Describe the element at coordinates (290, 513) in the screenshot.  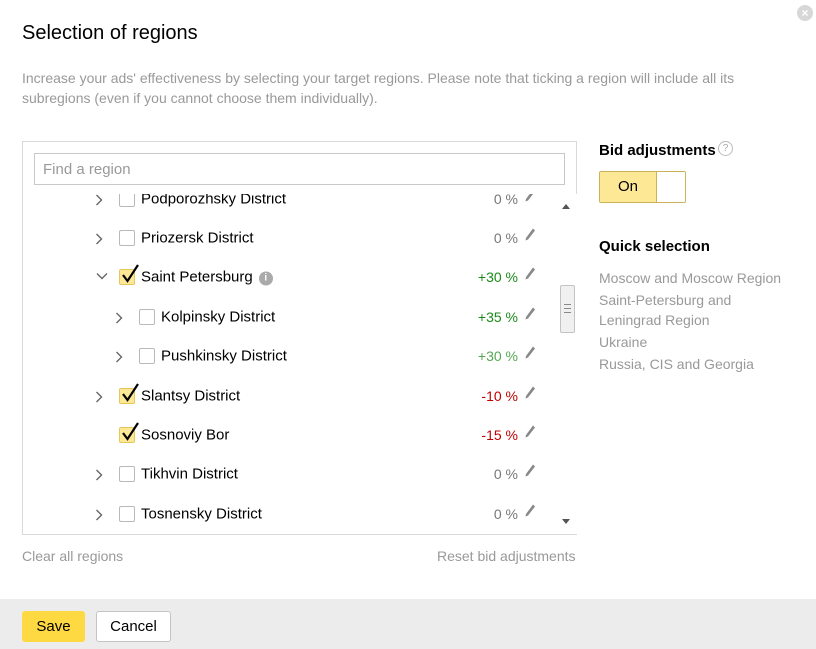
I see `region-row: Tosnensky District 0 %` at that location.